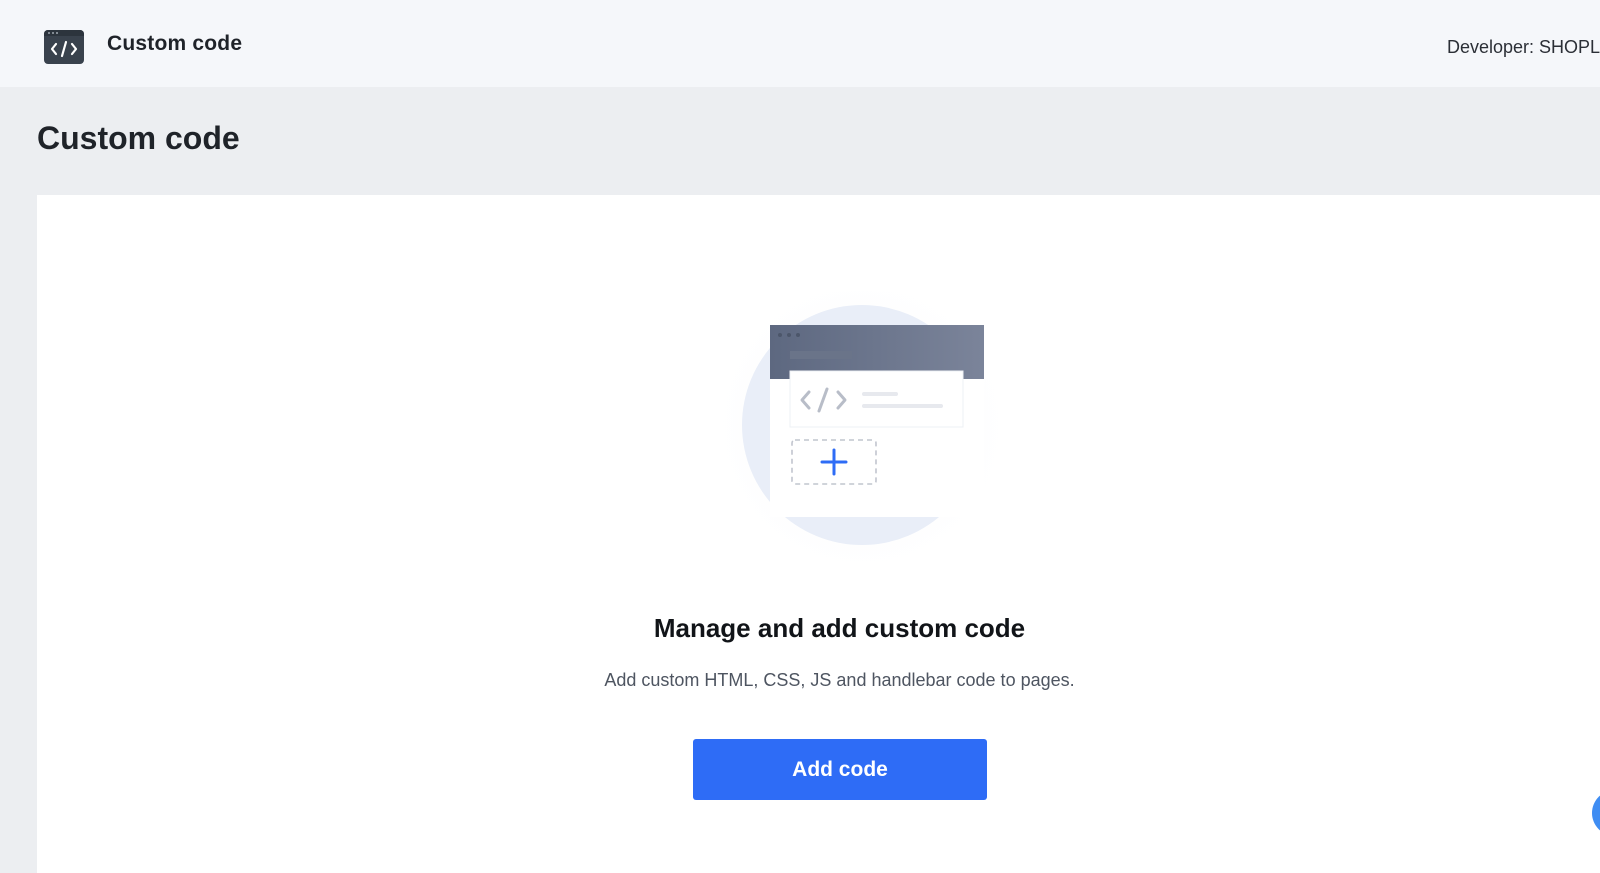 The image size is (1600, 873). What do you see at coordinates (800, 43) in the screenshot?
I see `top-bar: Custom code Developer: SHOPL` at bounding box center [800, 43].